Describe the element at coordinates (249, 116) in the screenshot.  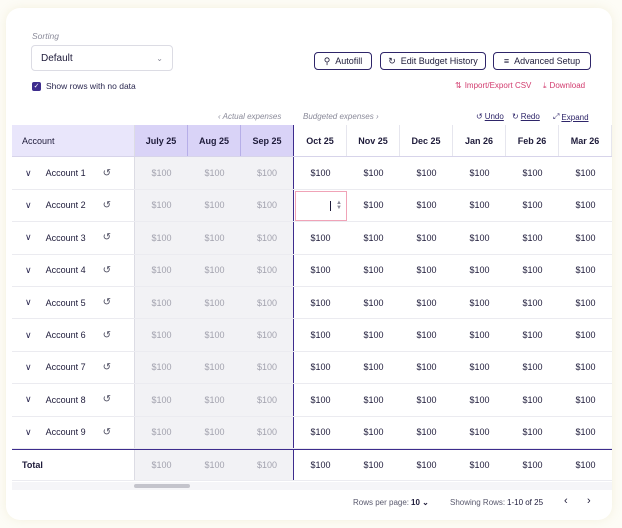
I see `actual-expenses-nav: ‹ Actual expenses` at that location.